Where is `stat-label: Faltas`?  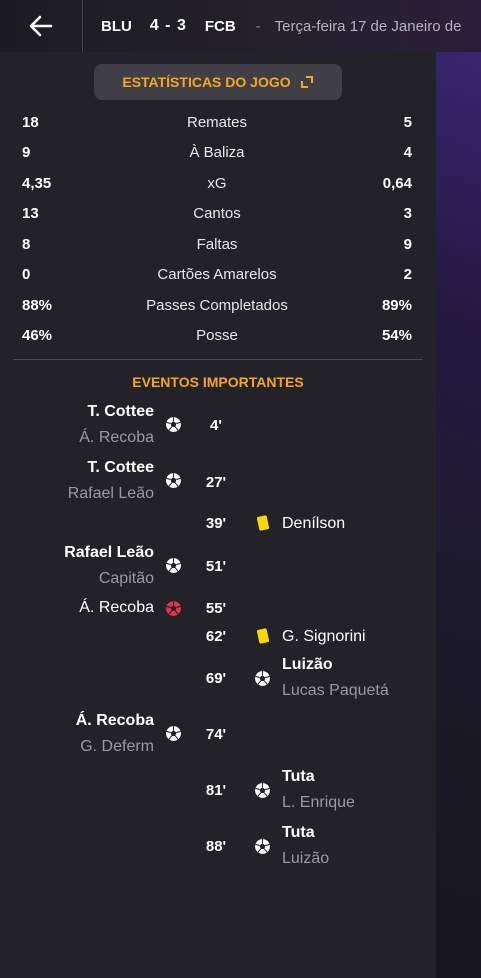
stat-label: Faltas is located at coordinates (217, 244).